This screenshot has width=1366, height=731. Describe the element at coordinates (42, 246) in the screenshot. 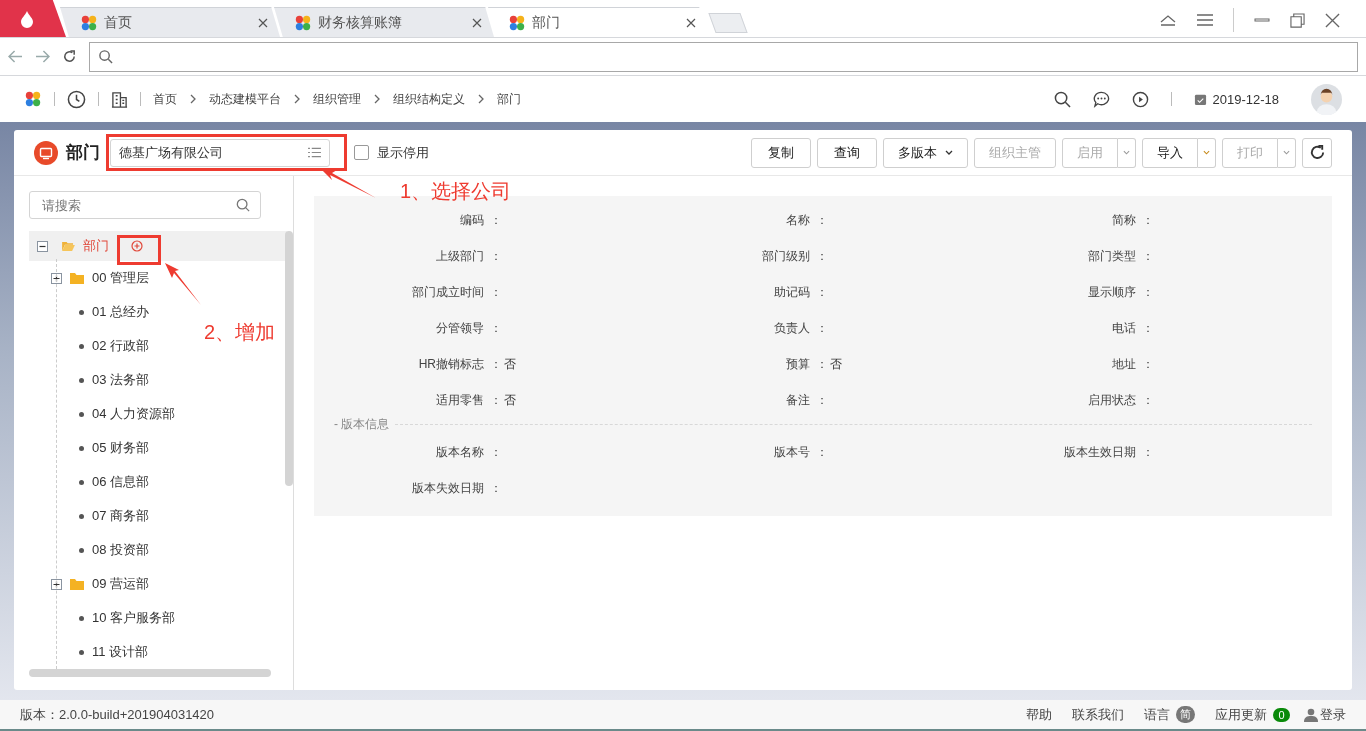

I see `collapse-icon` at that location.